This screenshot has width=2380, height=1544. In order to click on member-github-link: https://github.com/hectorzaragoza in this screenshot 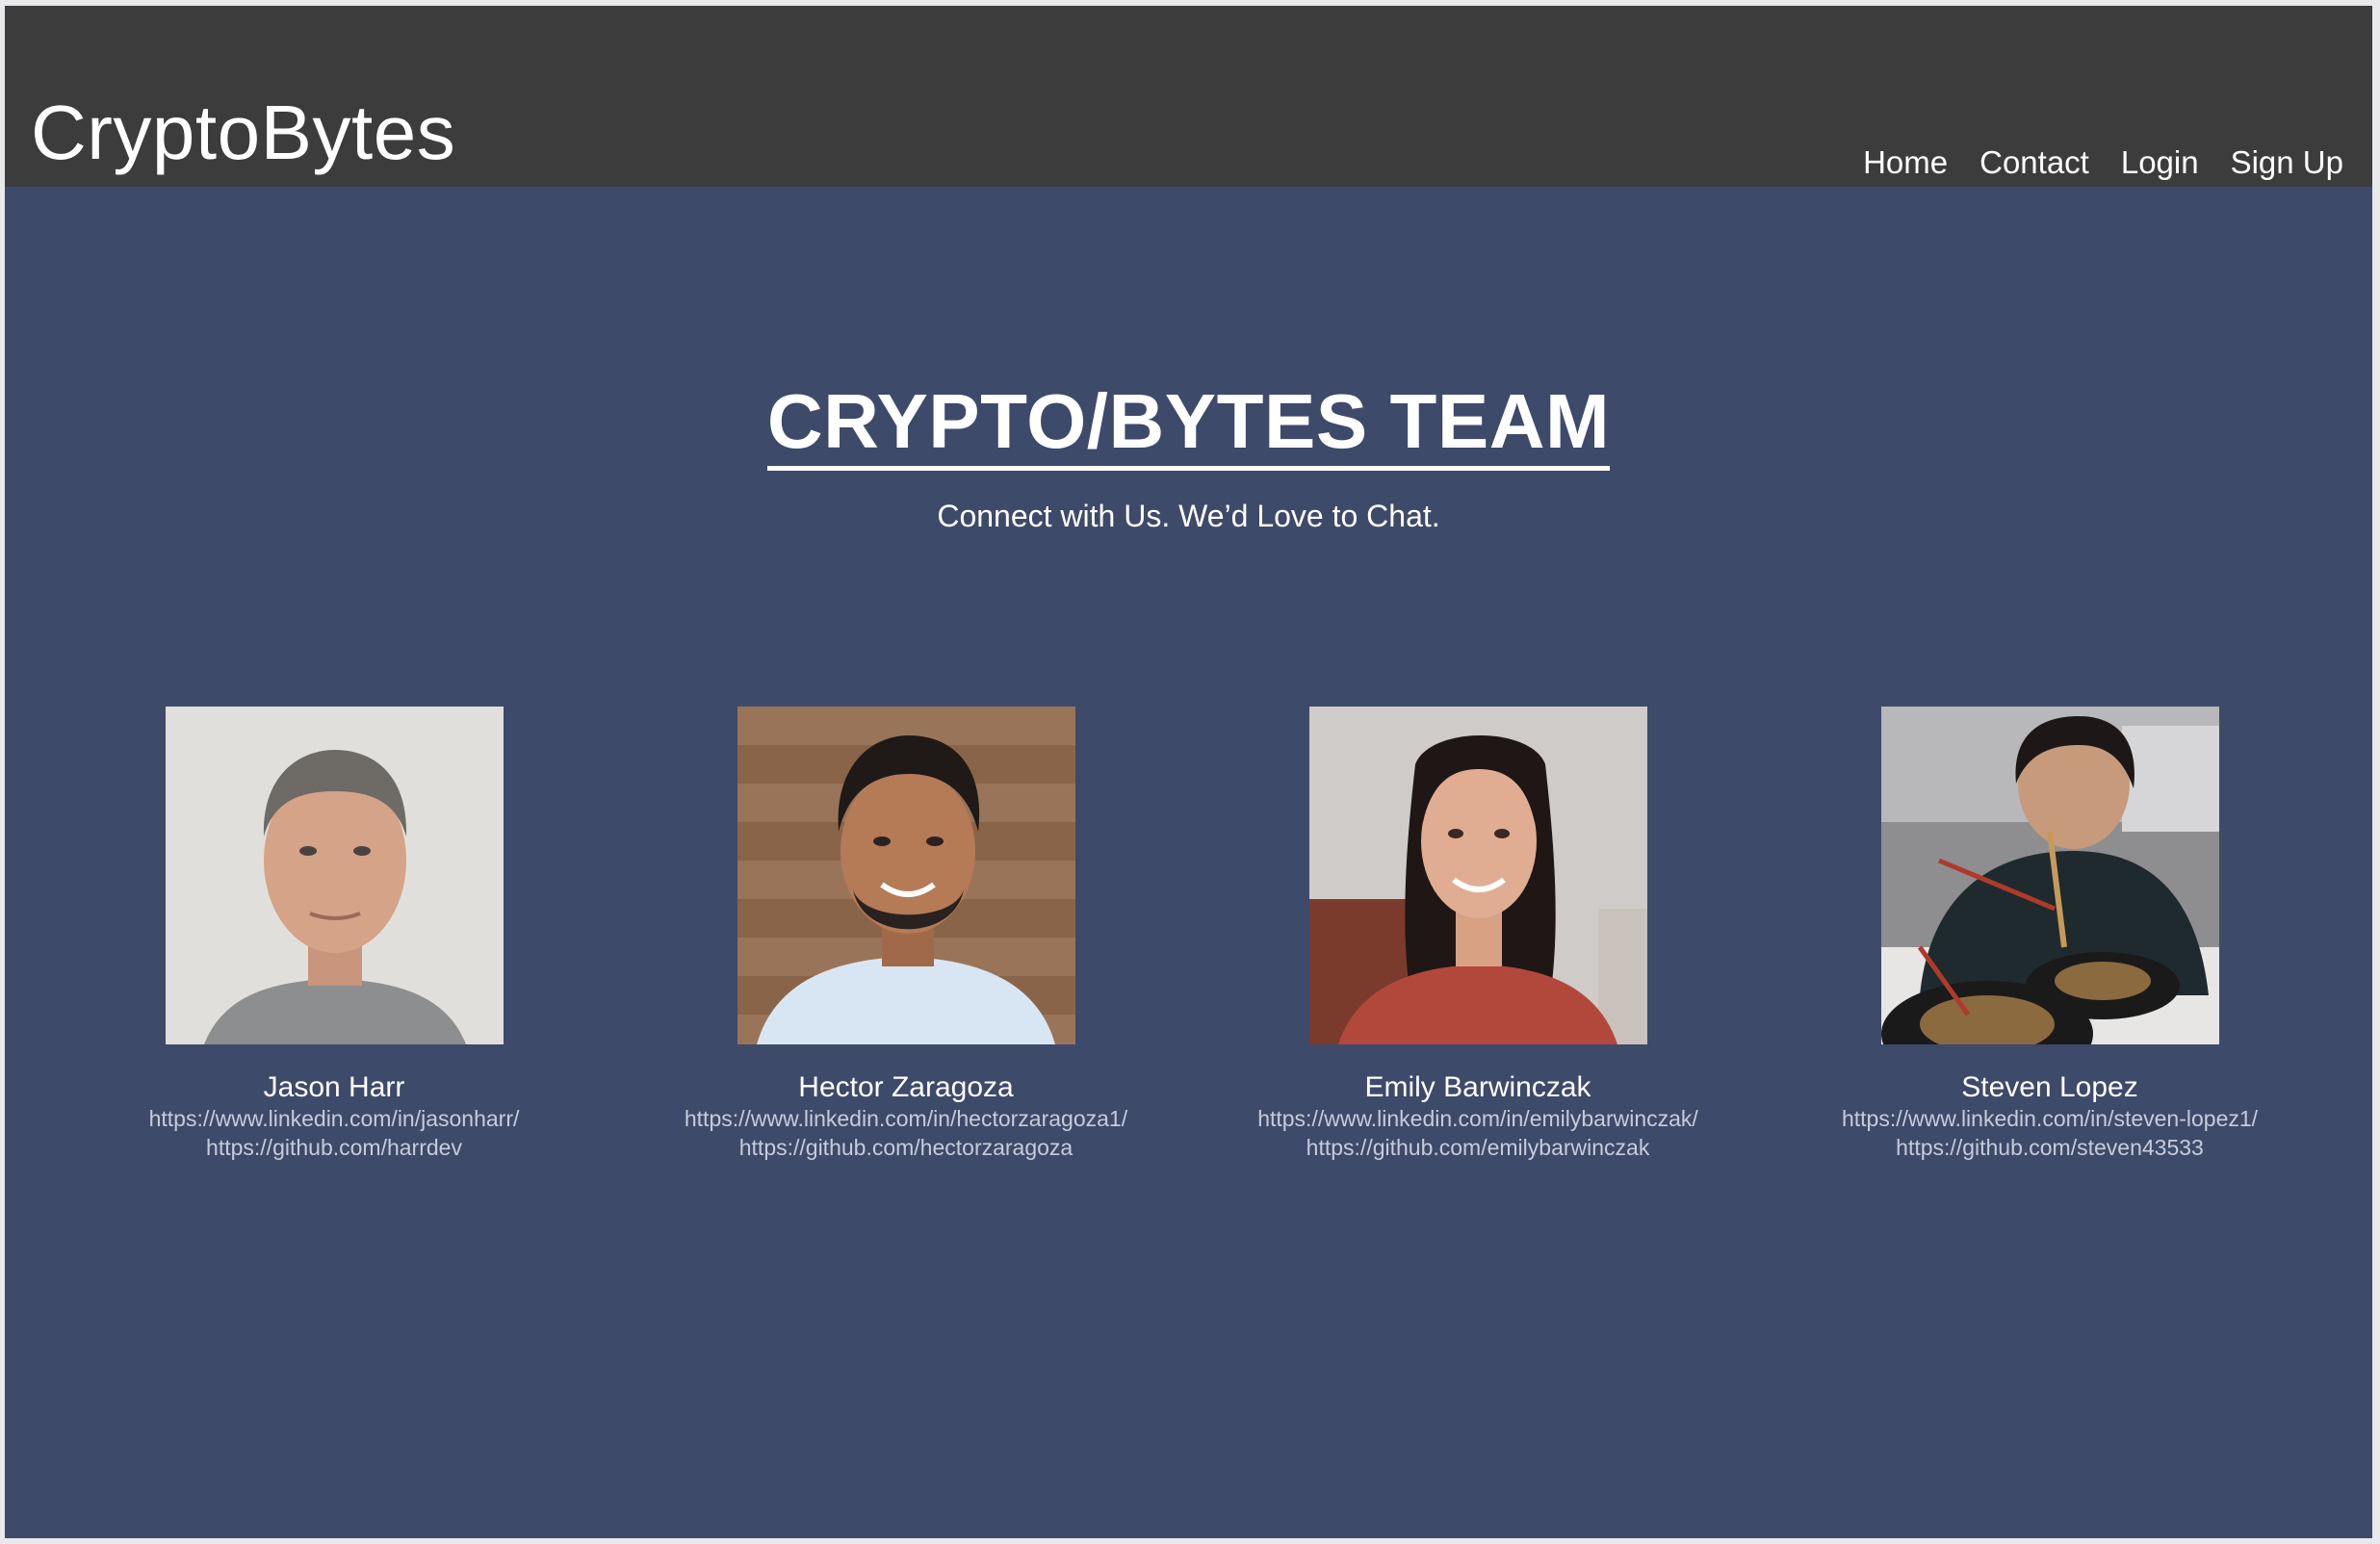, I will do `click(906, 1147)`.